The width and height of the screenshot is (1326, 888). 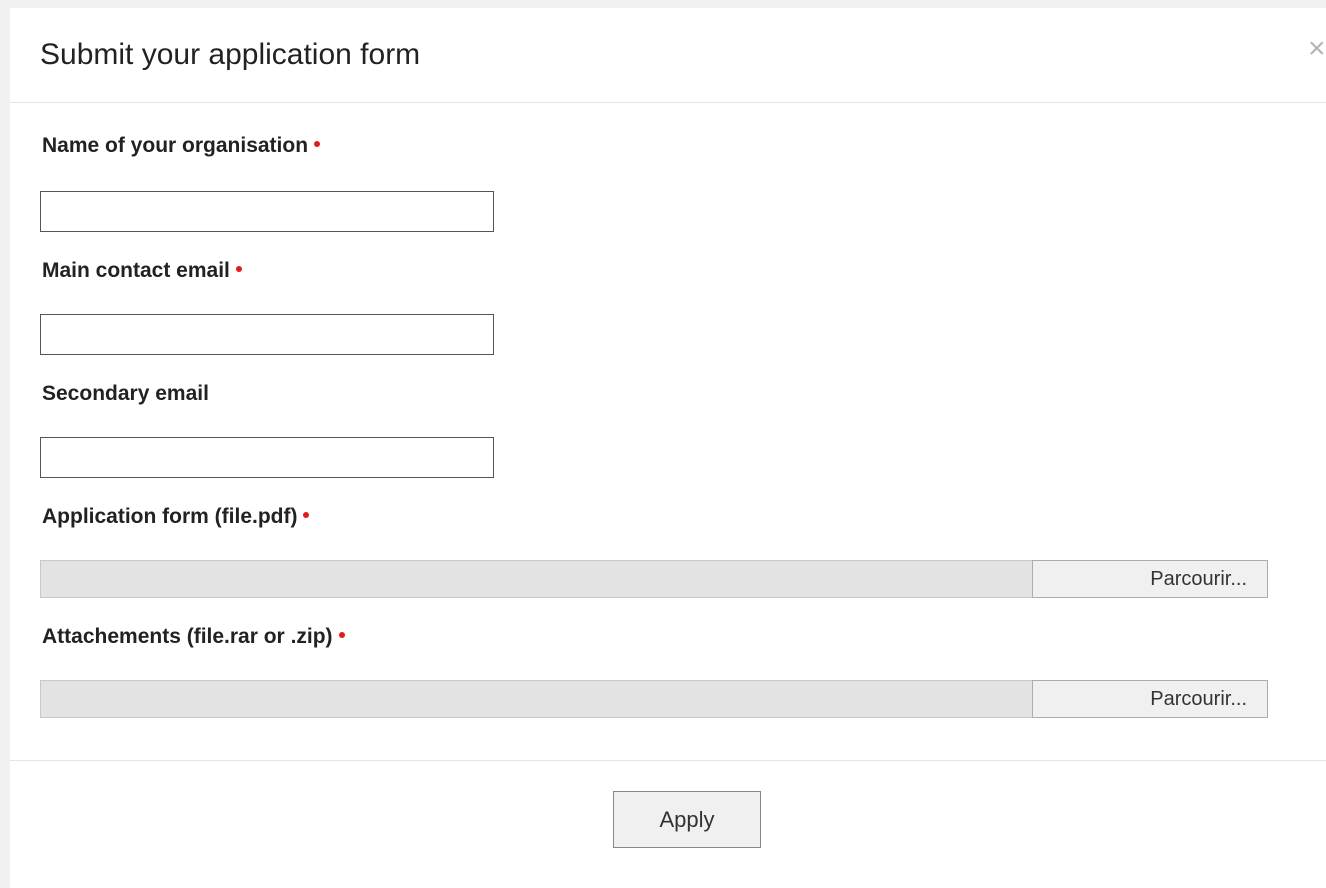 What do you see at coordinates (267, 211) in the screenshot?
I see `organisation-input` at bounding box center [267, 211].